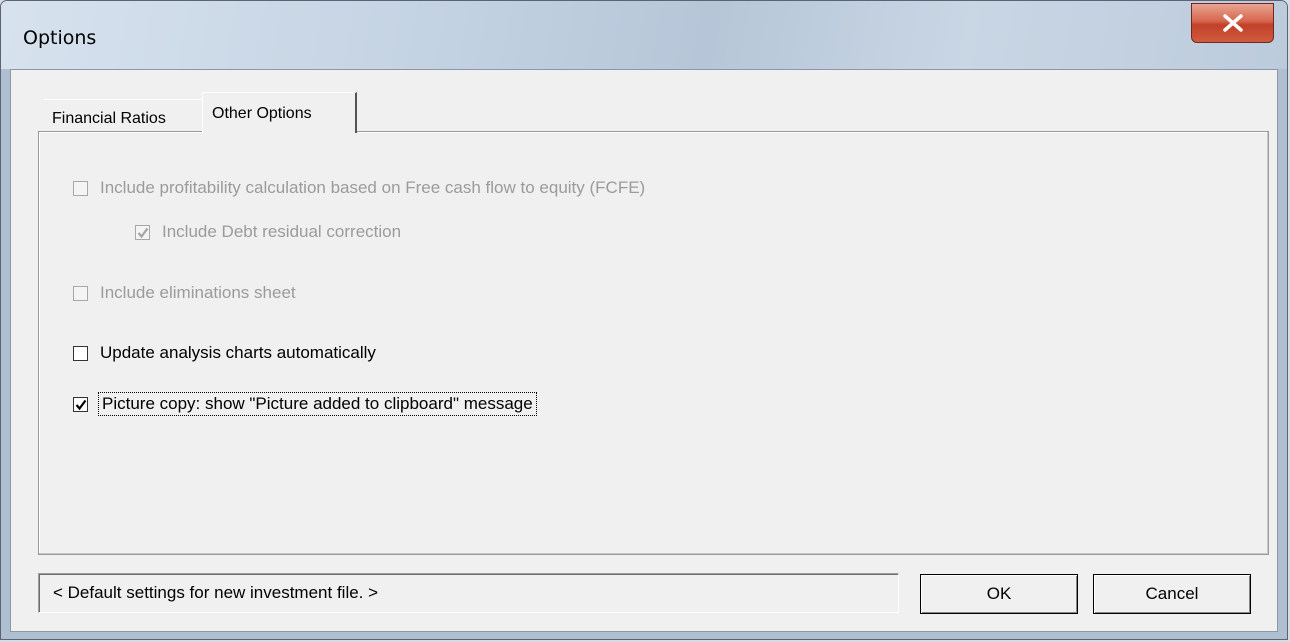  I want to click on close-button, so click(1232, 23).